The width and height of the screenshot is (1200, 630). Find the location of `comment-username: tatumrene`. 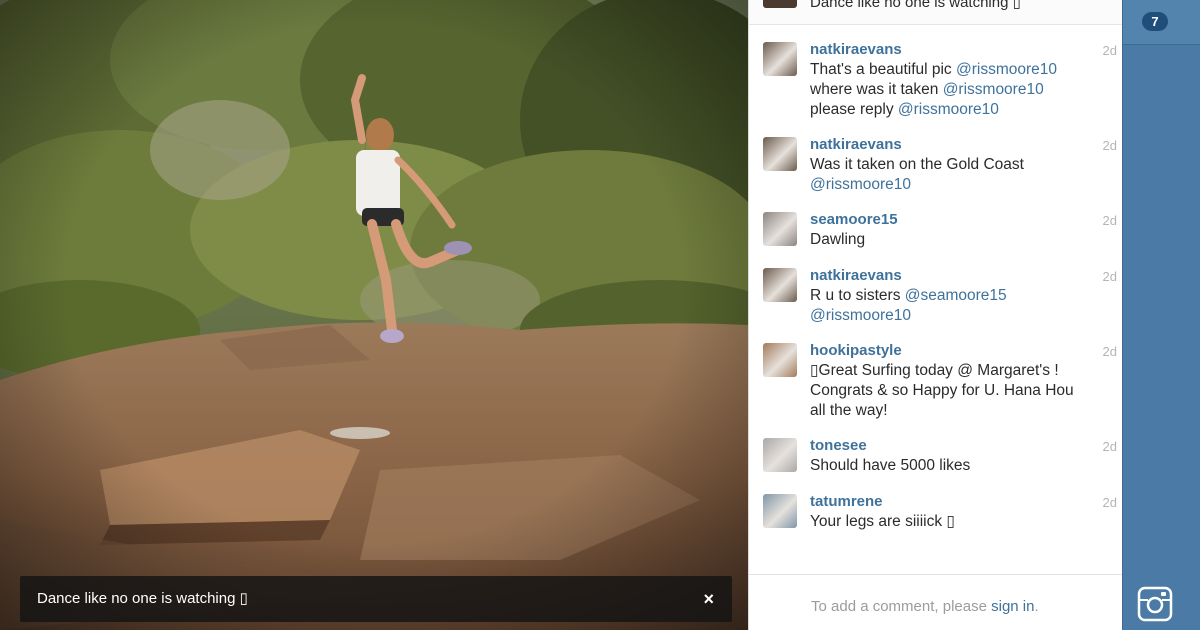

comment-username: tatumrene is located at coordinates (846, 502).